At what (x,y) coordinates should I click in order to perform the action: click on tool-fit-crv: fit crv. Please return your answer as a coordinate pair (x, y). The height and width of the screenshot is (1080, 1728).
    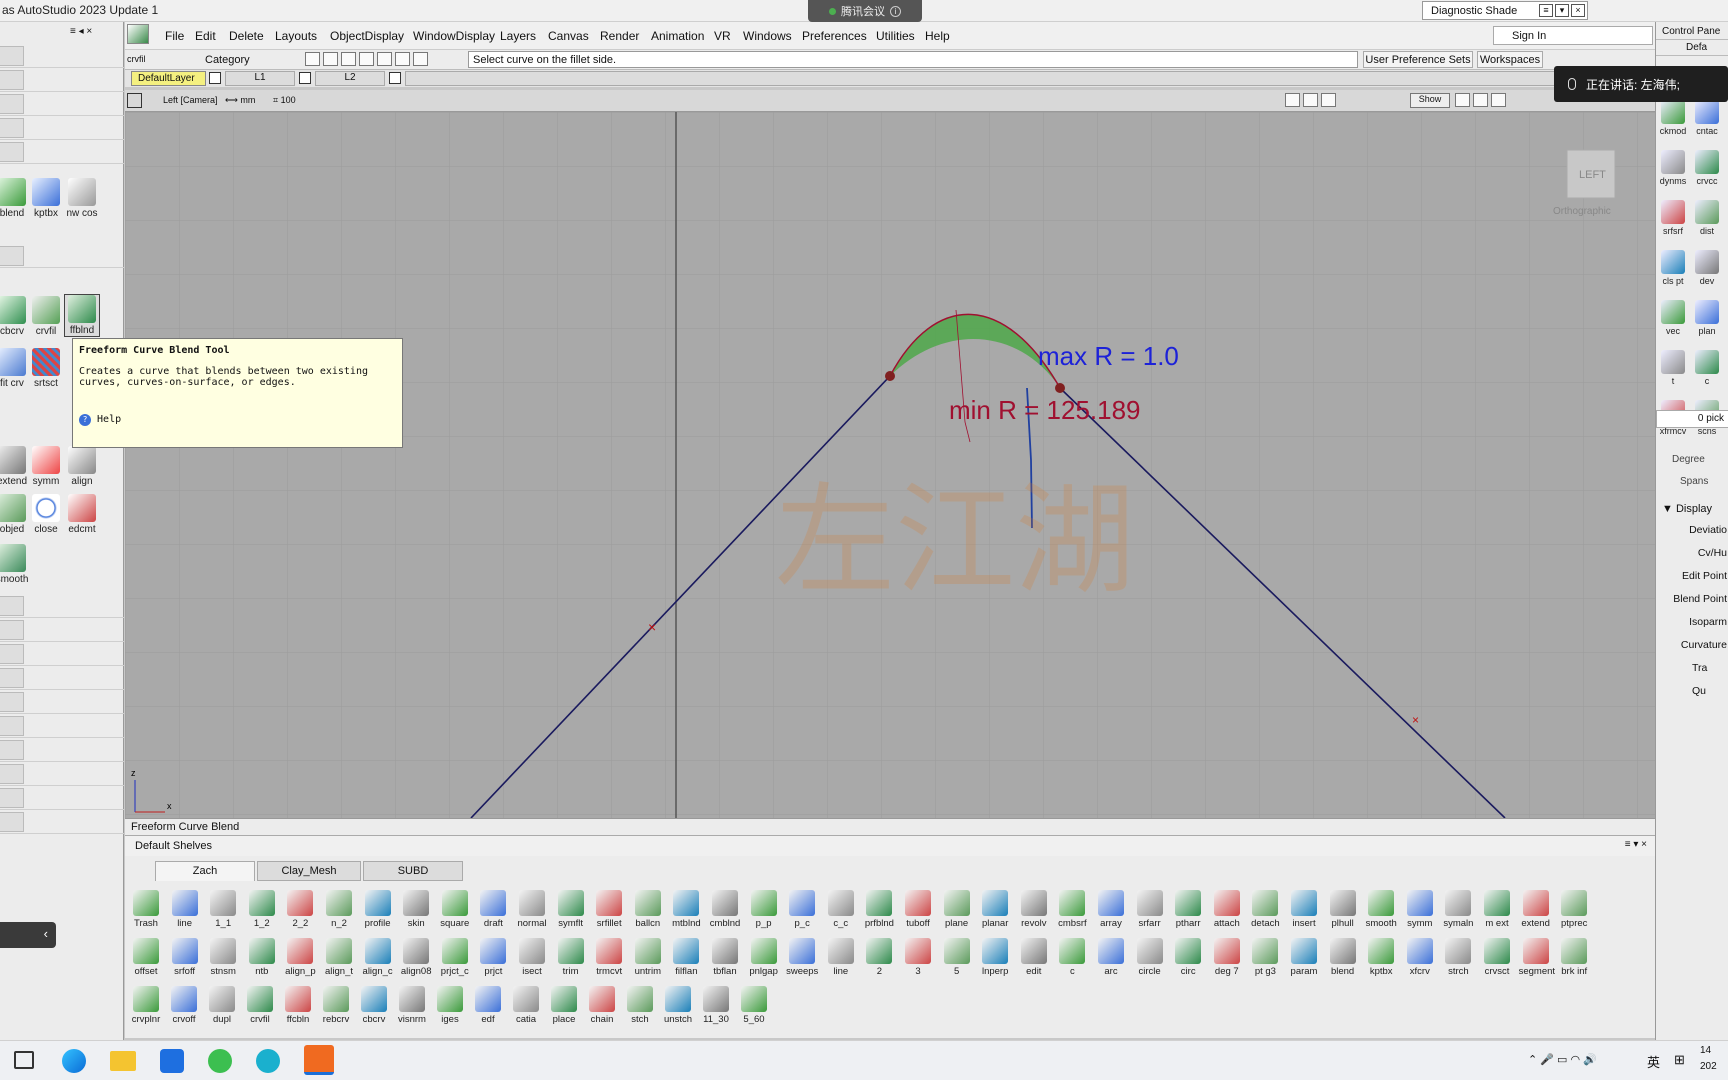
    Looking at the image, I should click on (15, 368).